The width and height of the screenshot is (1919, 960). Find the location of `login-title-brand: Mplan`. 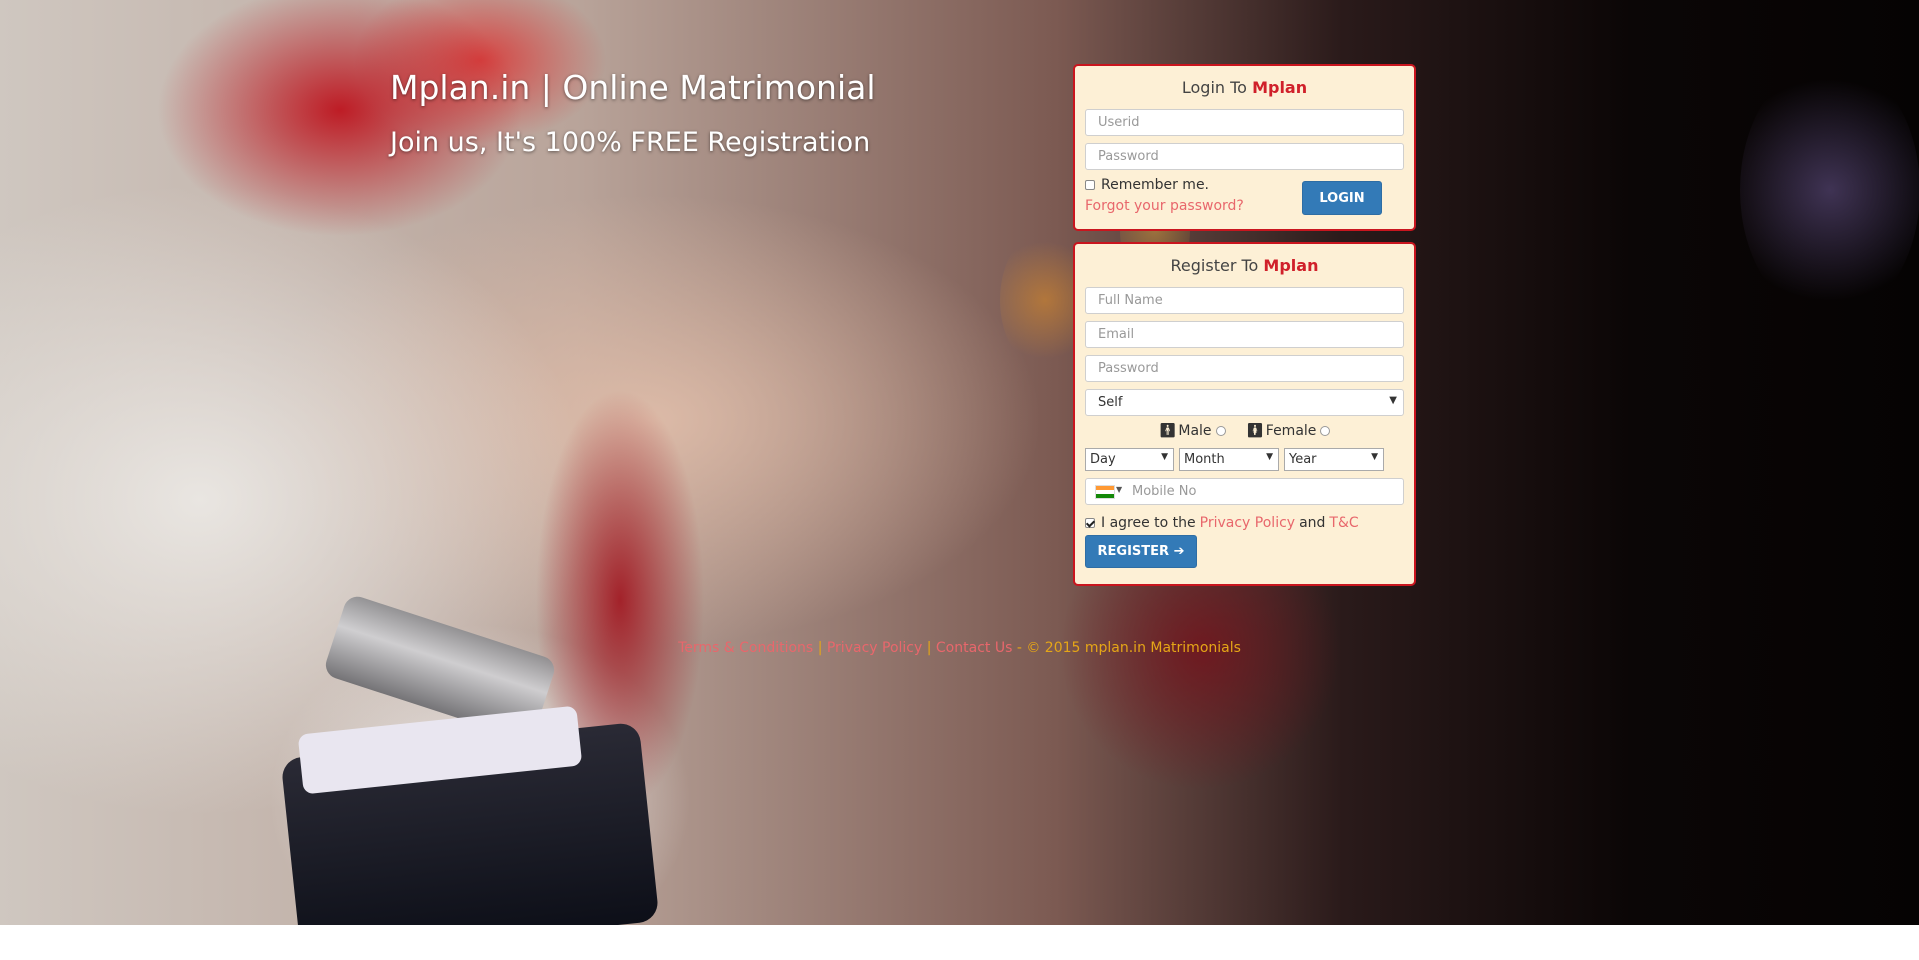

login-title-brand: Mplan is located at coordinates (1280, 87).